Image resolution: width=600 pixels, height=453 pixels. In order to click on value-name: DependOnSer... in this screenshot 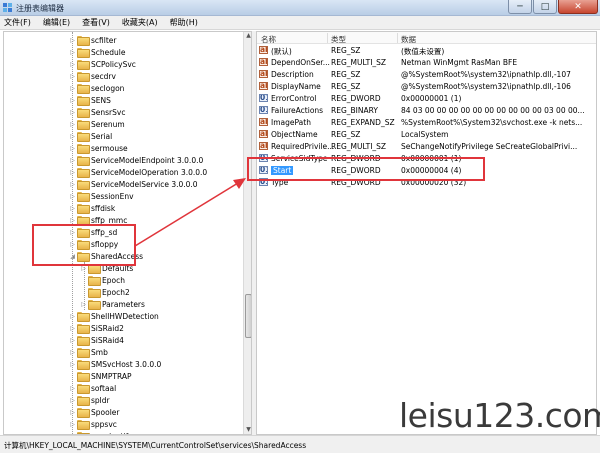, I will do `click(300, 62)`.